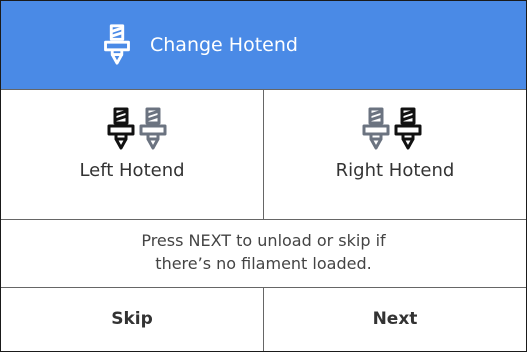 Image resolution: width=527 pixels, height=352 pixels. I want to click on skip-button: Skip, so click(132, 319).